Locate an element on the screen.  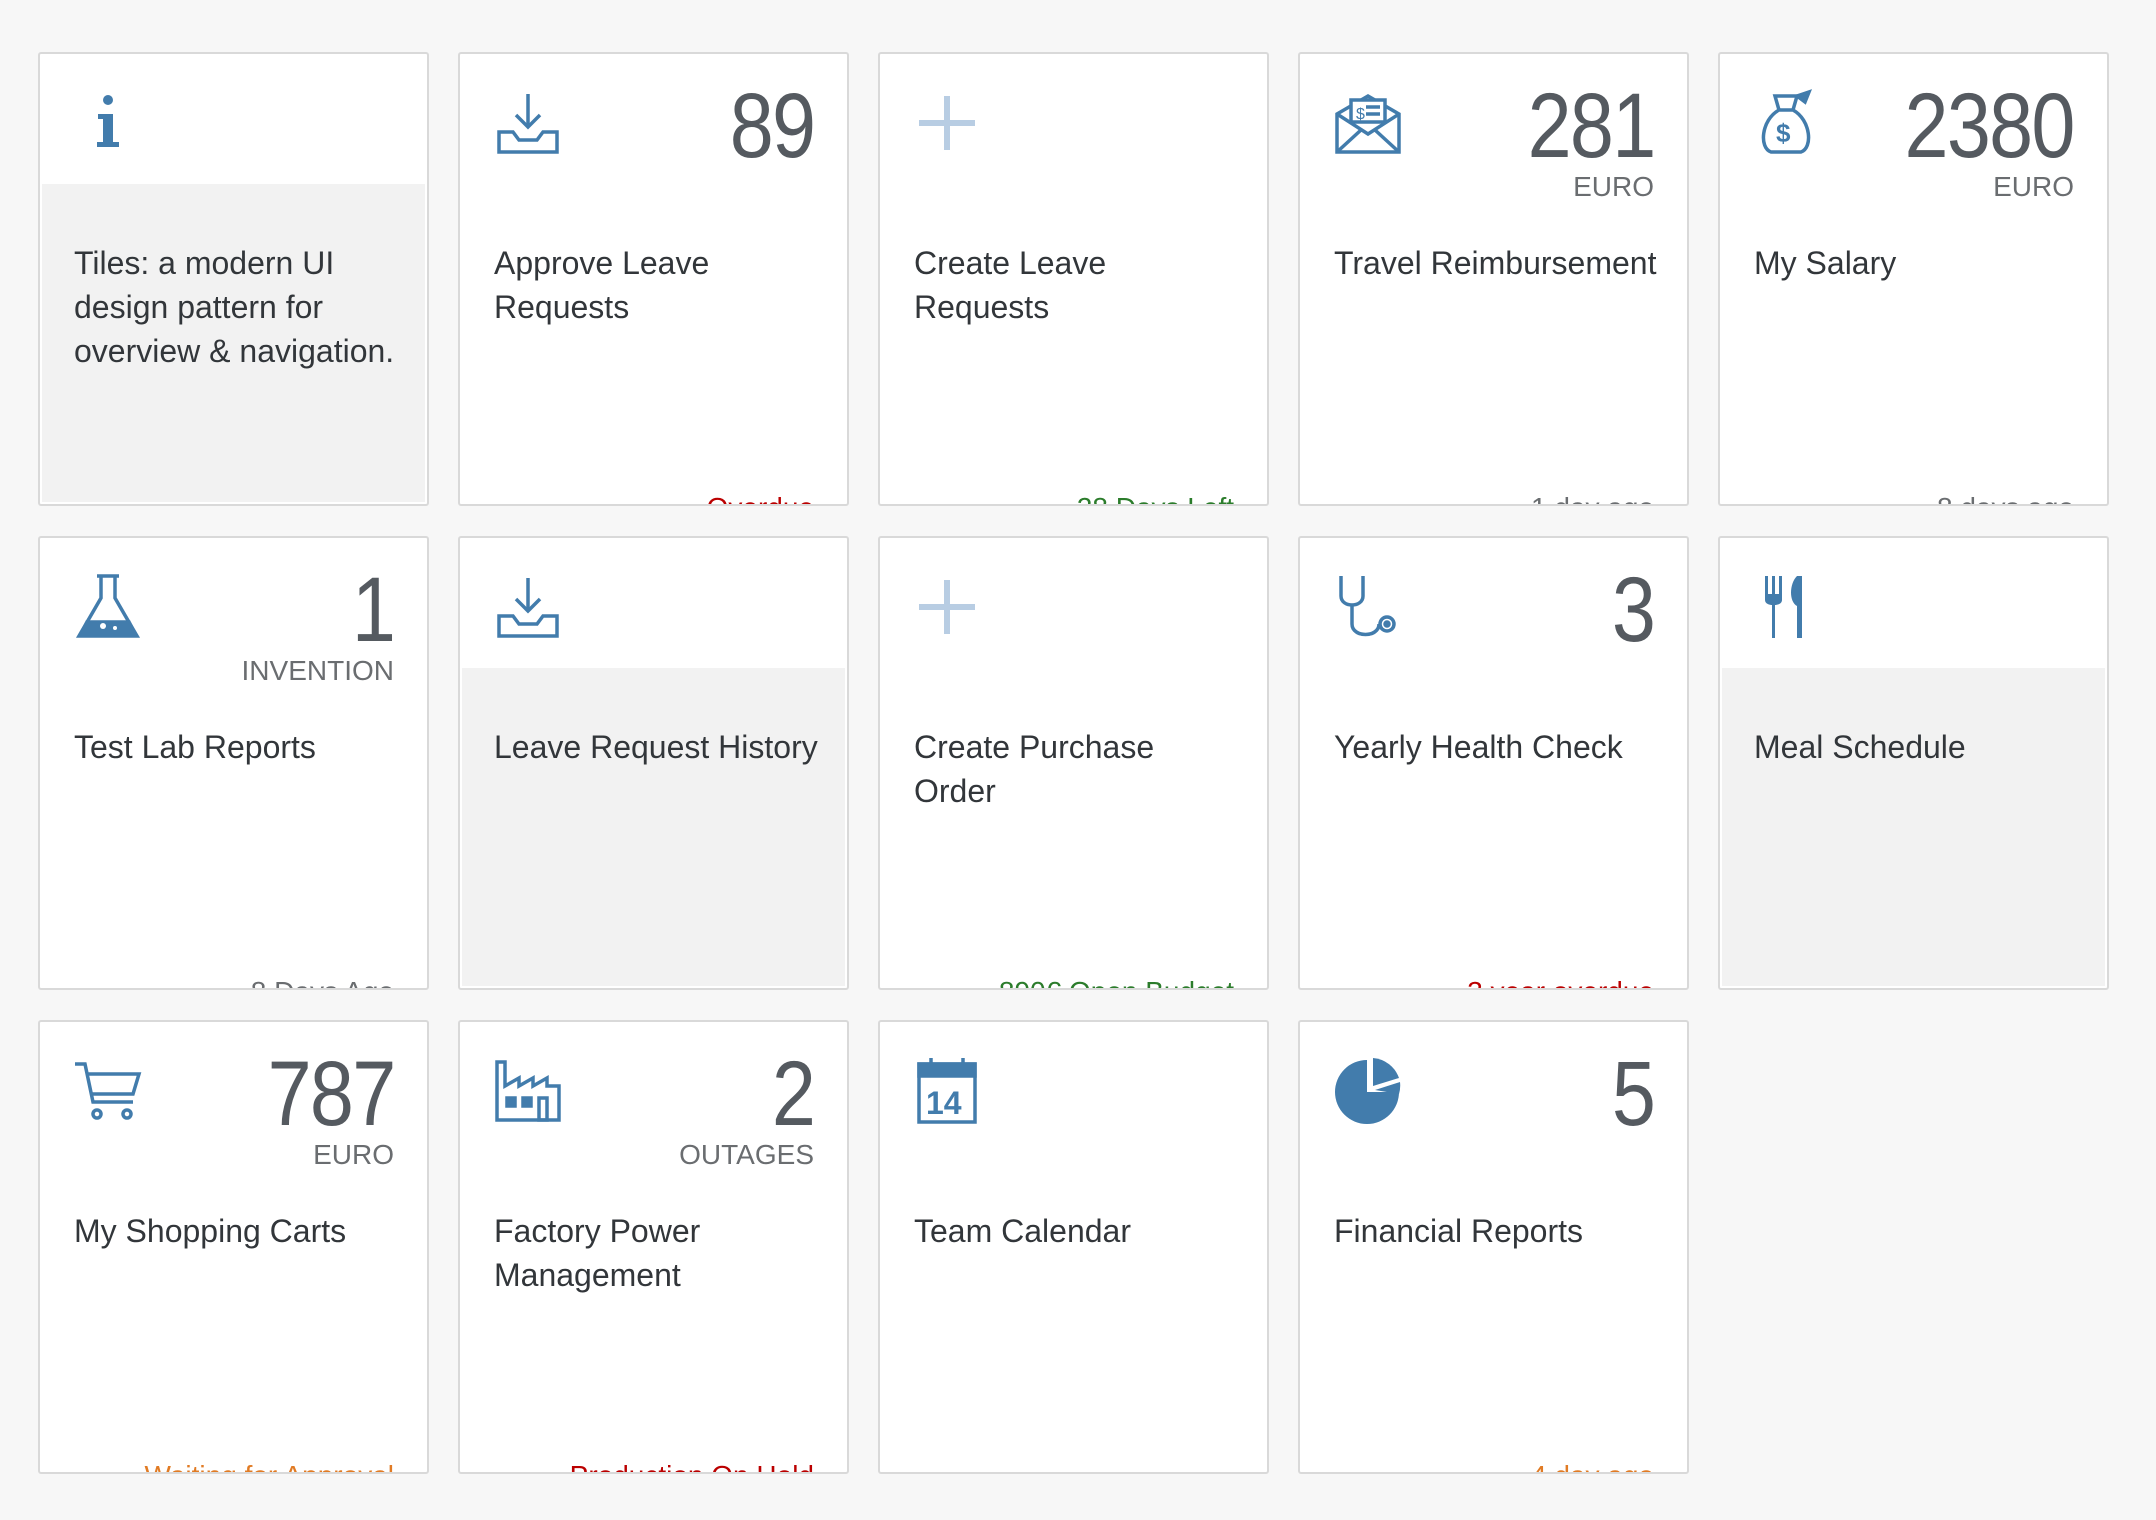
tile-number: 3 is located at coordinates (1633, 610).